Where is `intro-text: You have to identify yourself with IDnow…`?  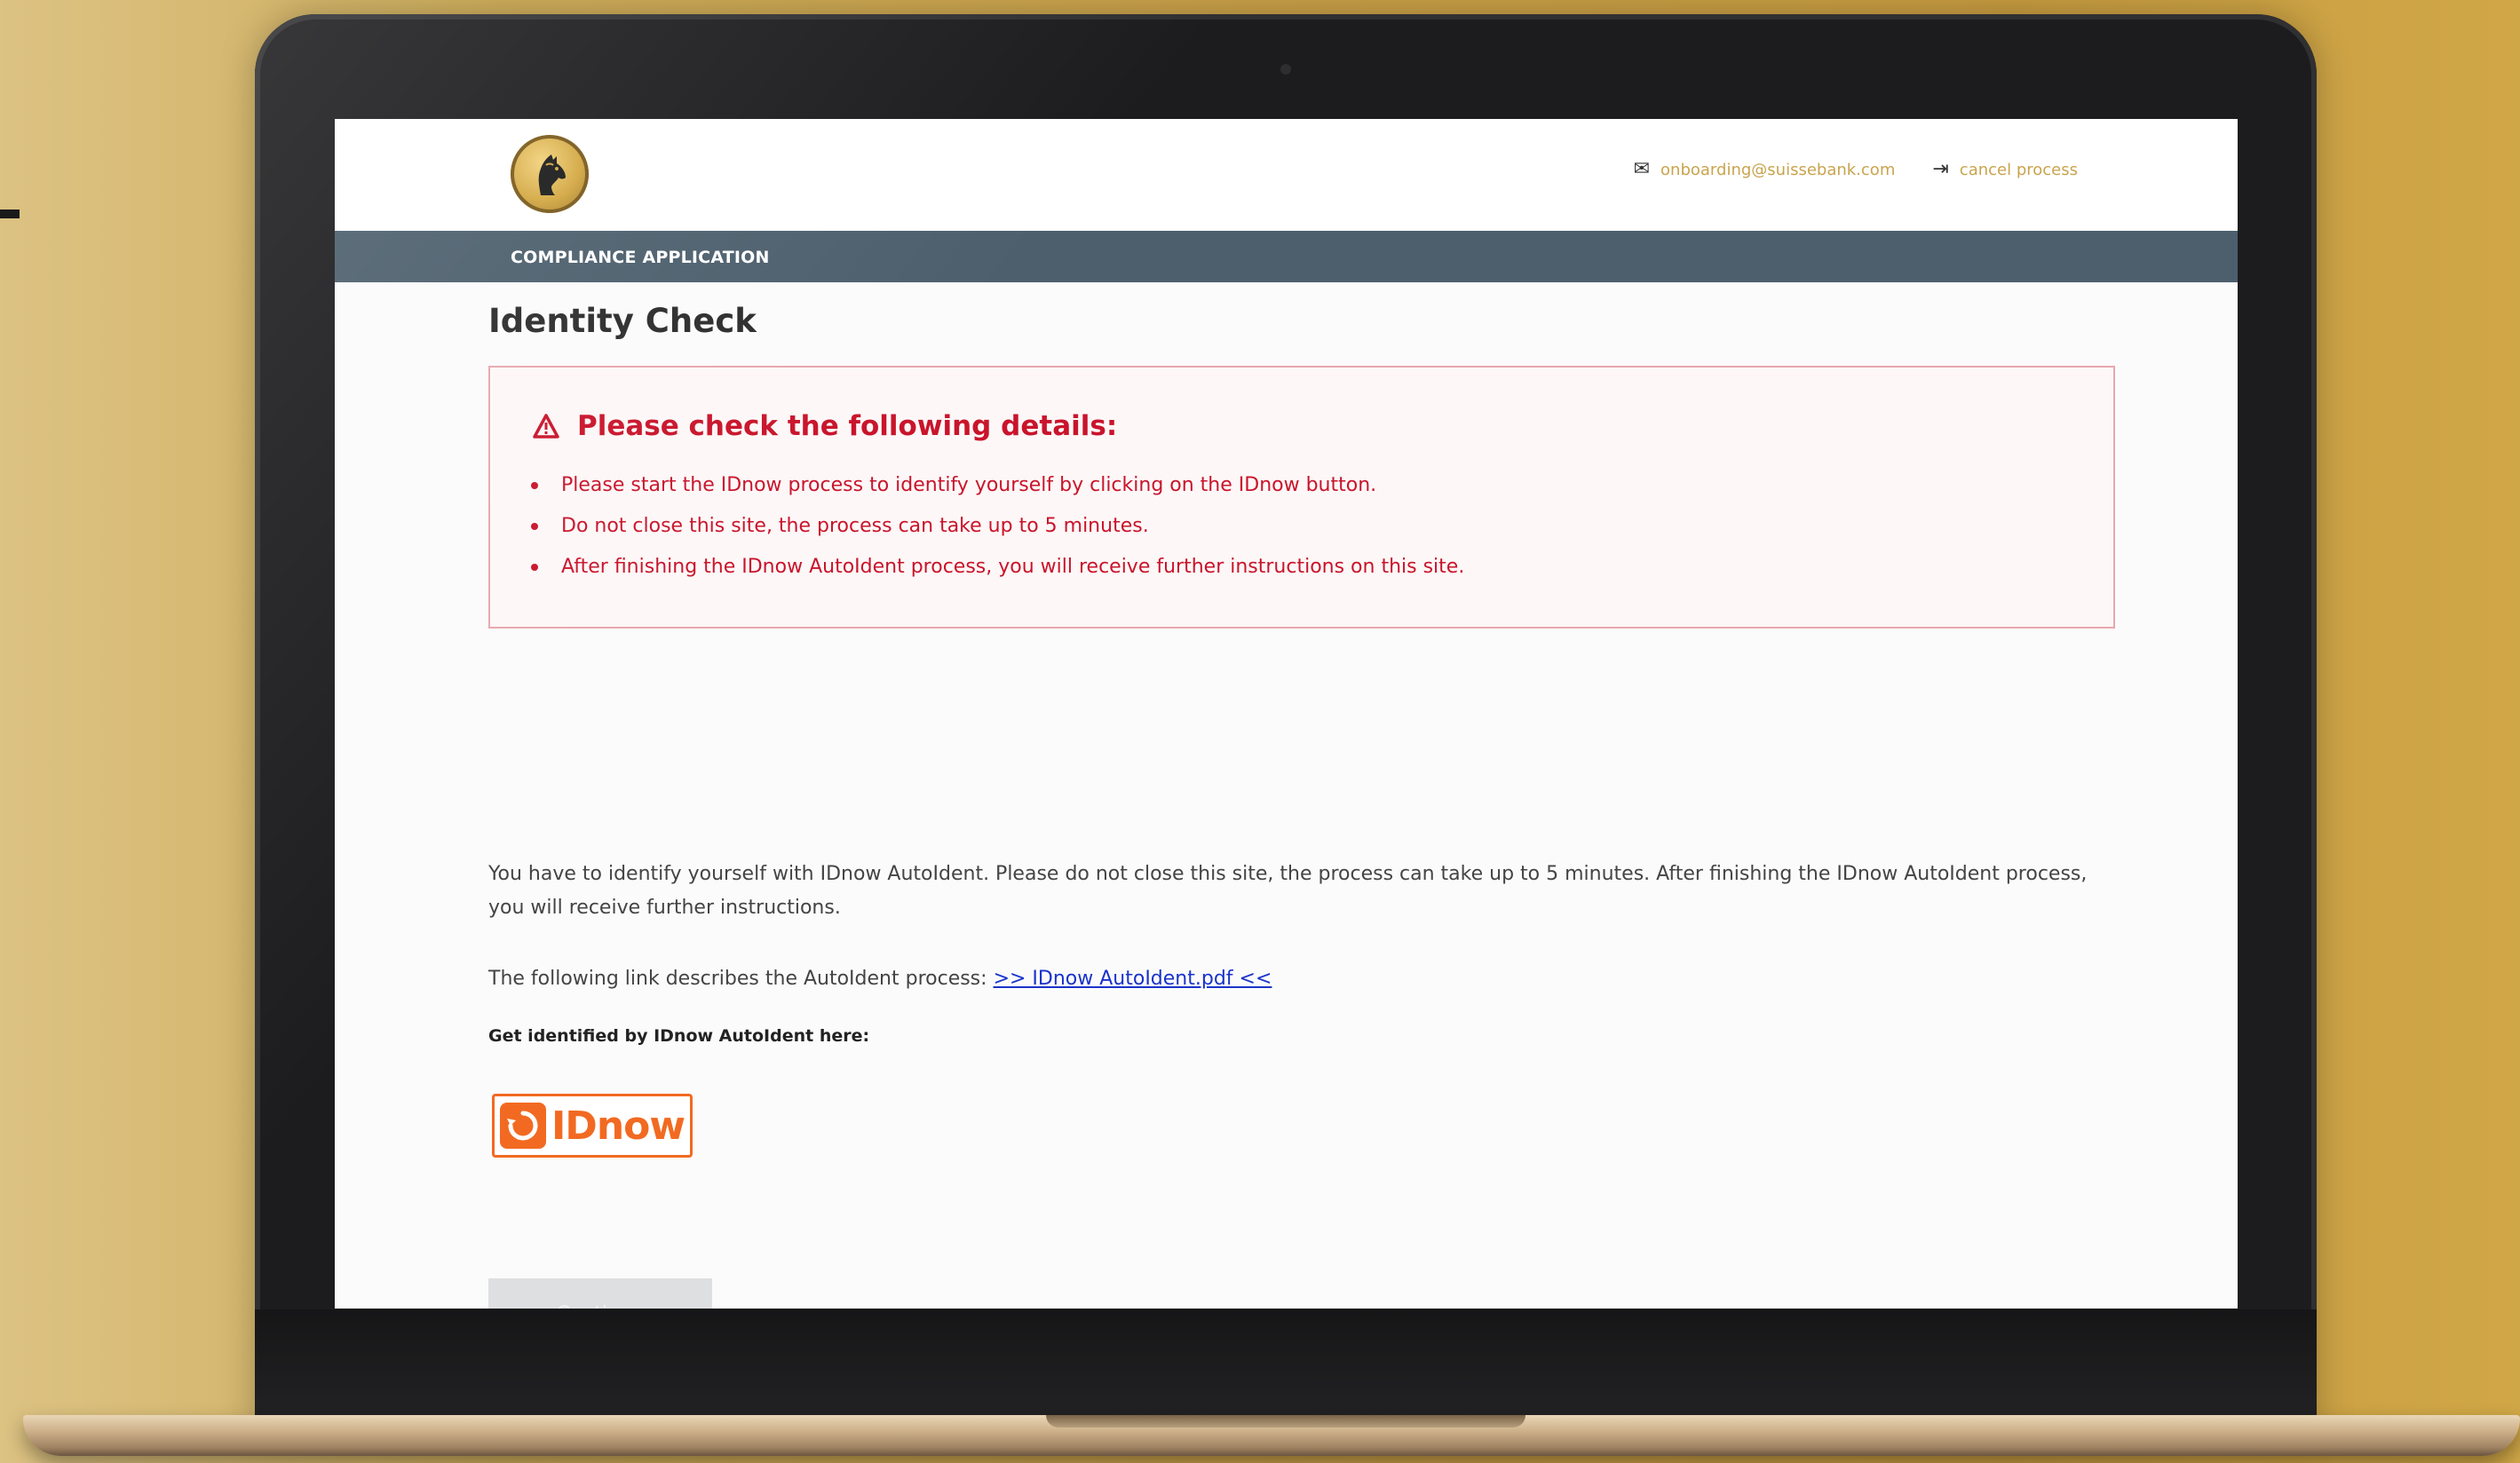 intro-text: You have to identify yourself with IDnow… is located at coordinates (1288, 891).